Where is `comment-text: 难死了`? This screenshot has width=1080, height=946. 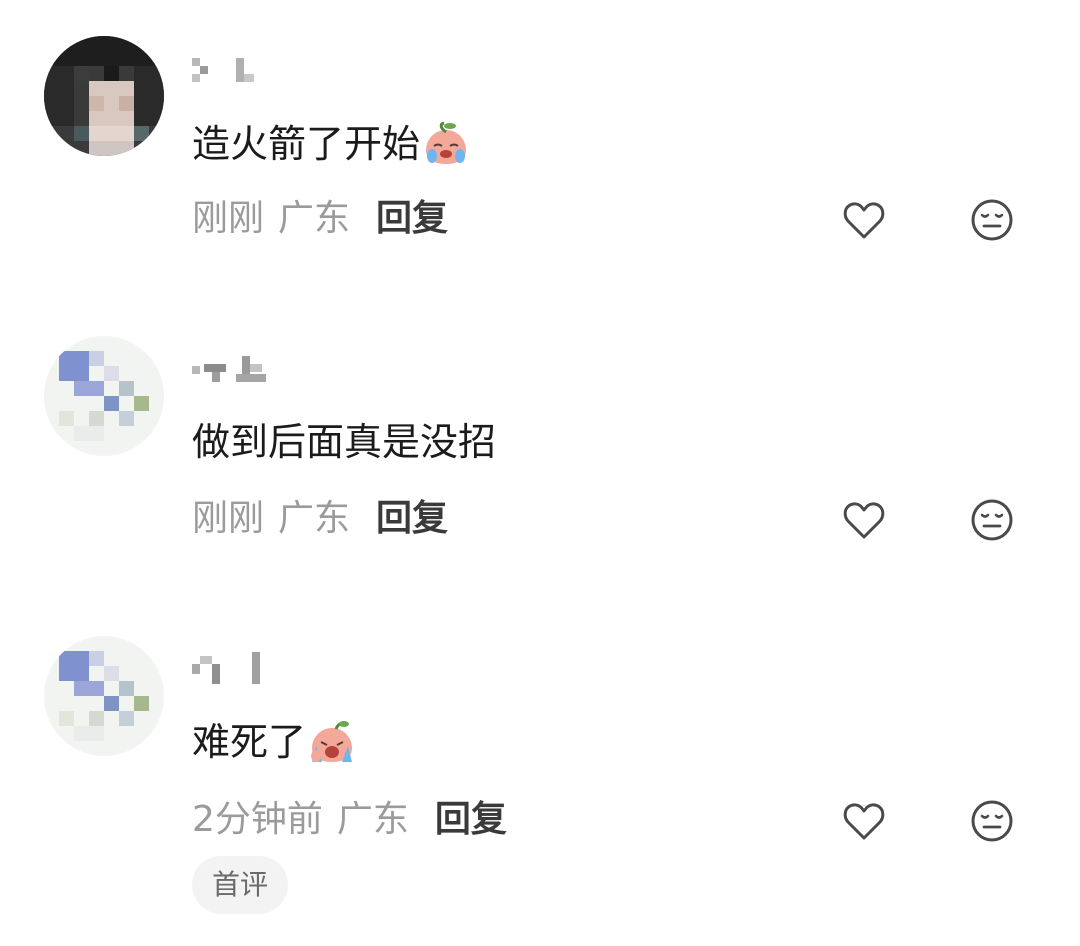 comment-text: 难死了 is located at coordinates (274, 742).